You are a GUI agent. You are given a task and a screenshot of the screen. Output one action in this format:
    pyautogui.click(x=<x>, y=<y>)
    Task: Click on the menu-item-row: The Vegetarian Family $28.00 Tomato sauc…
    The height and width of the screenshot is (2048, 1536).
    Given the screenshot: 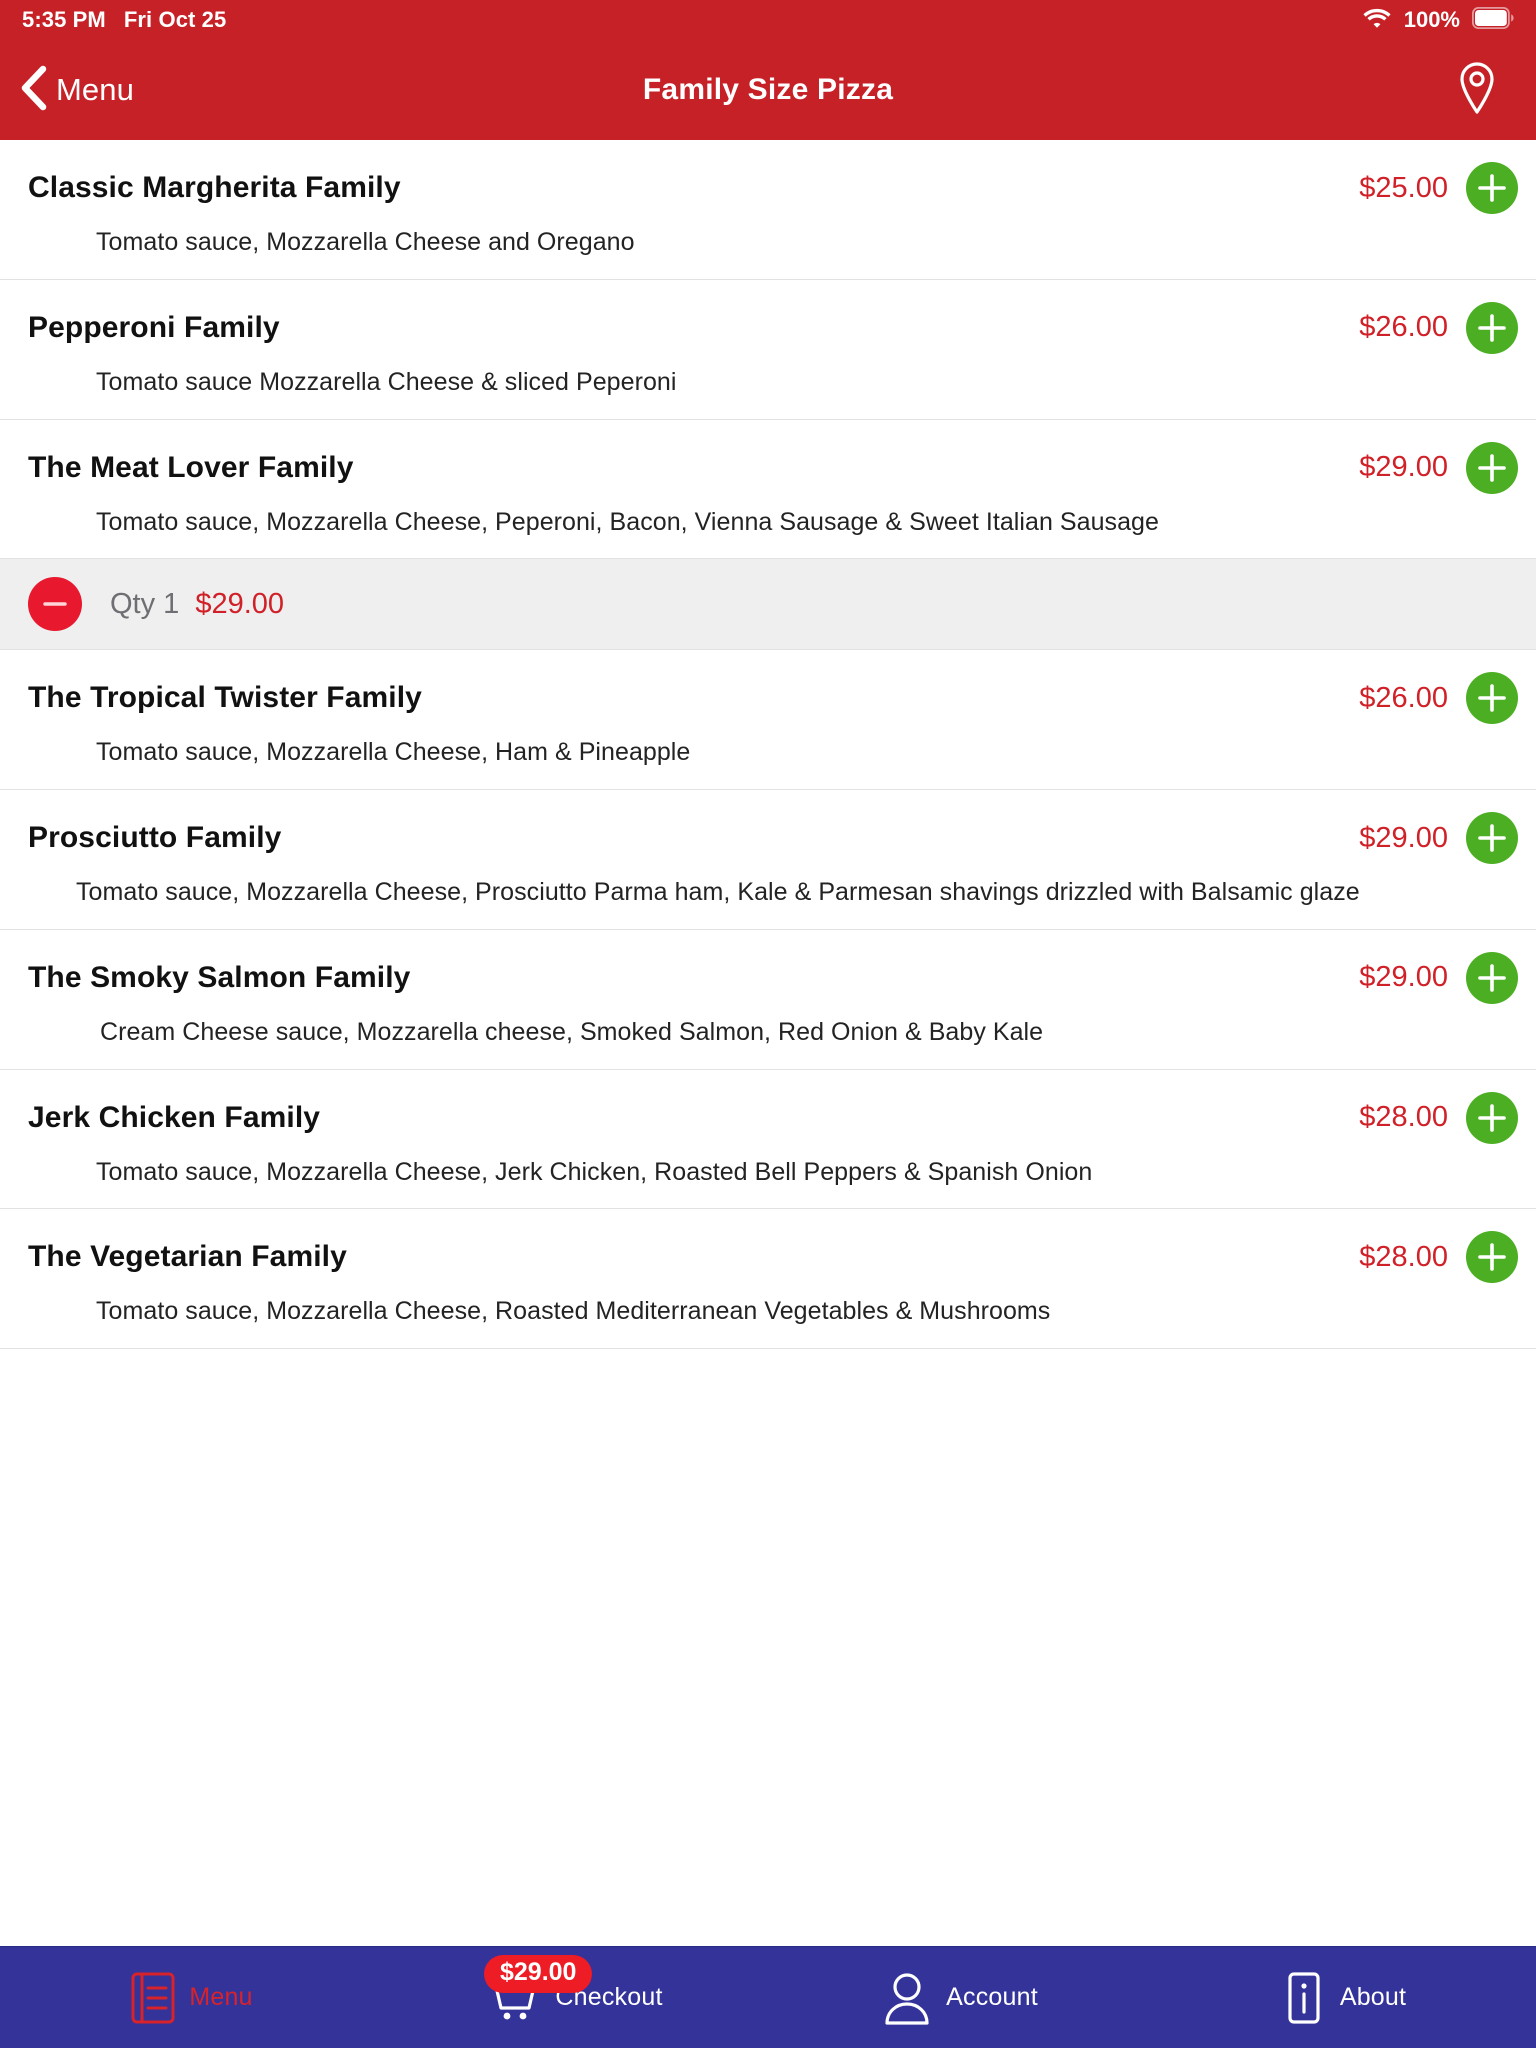 What is the action you would take?
    pyautogui.click(x=768, y=1279)
    